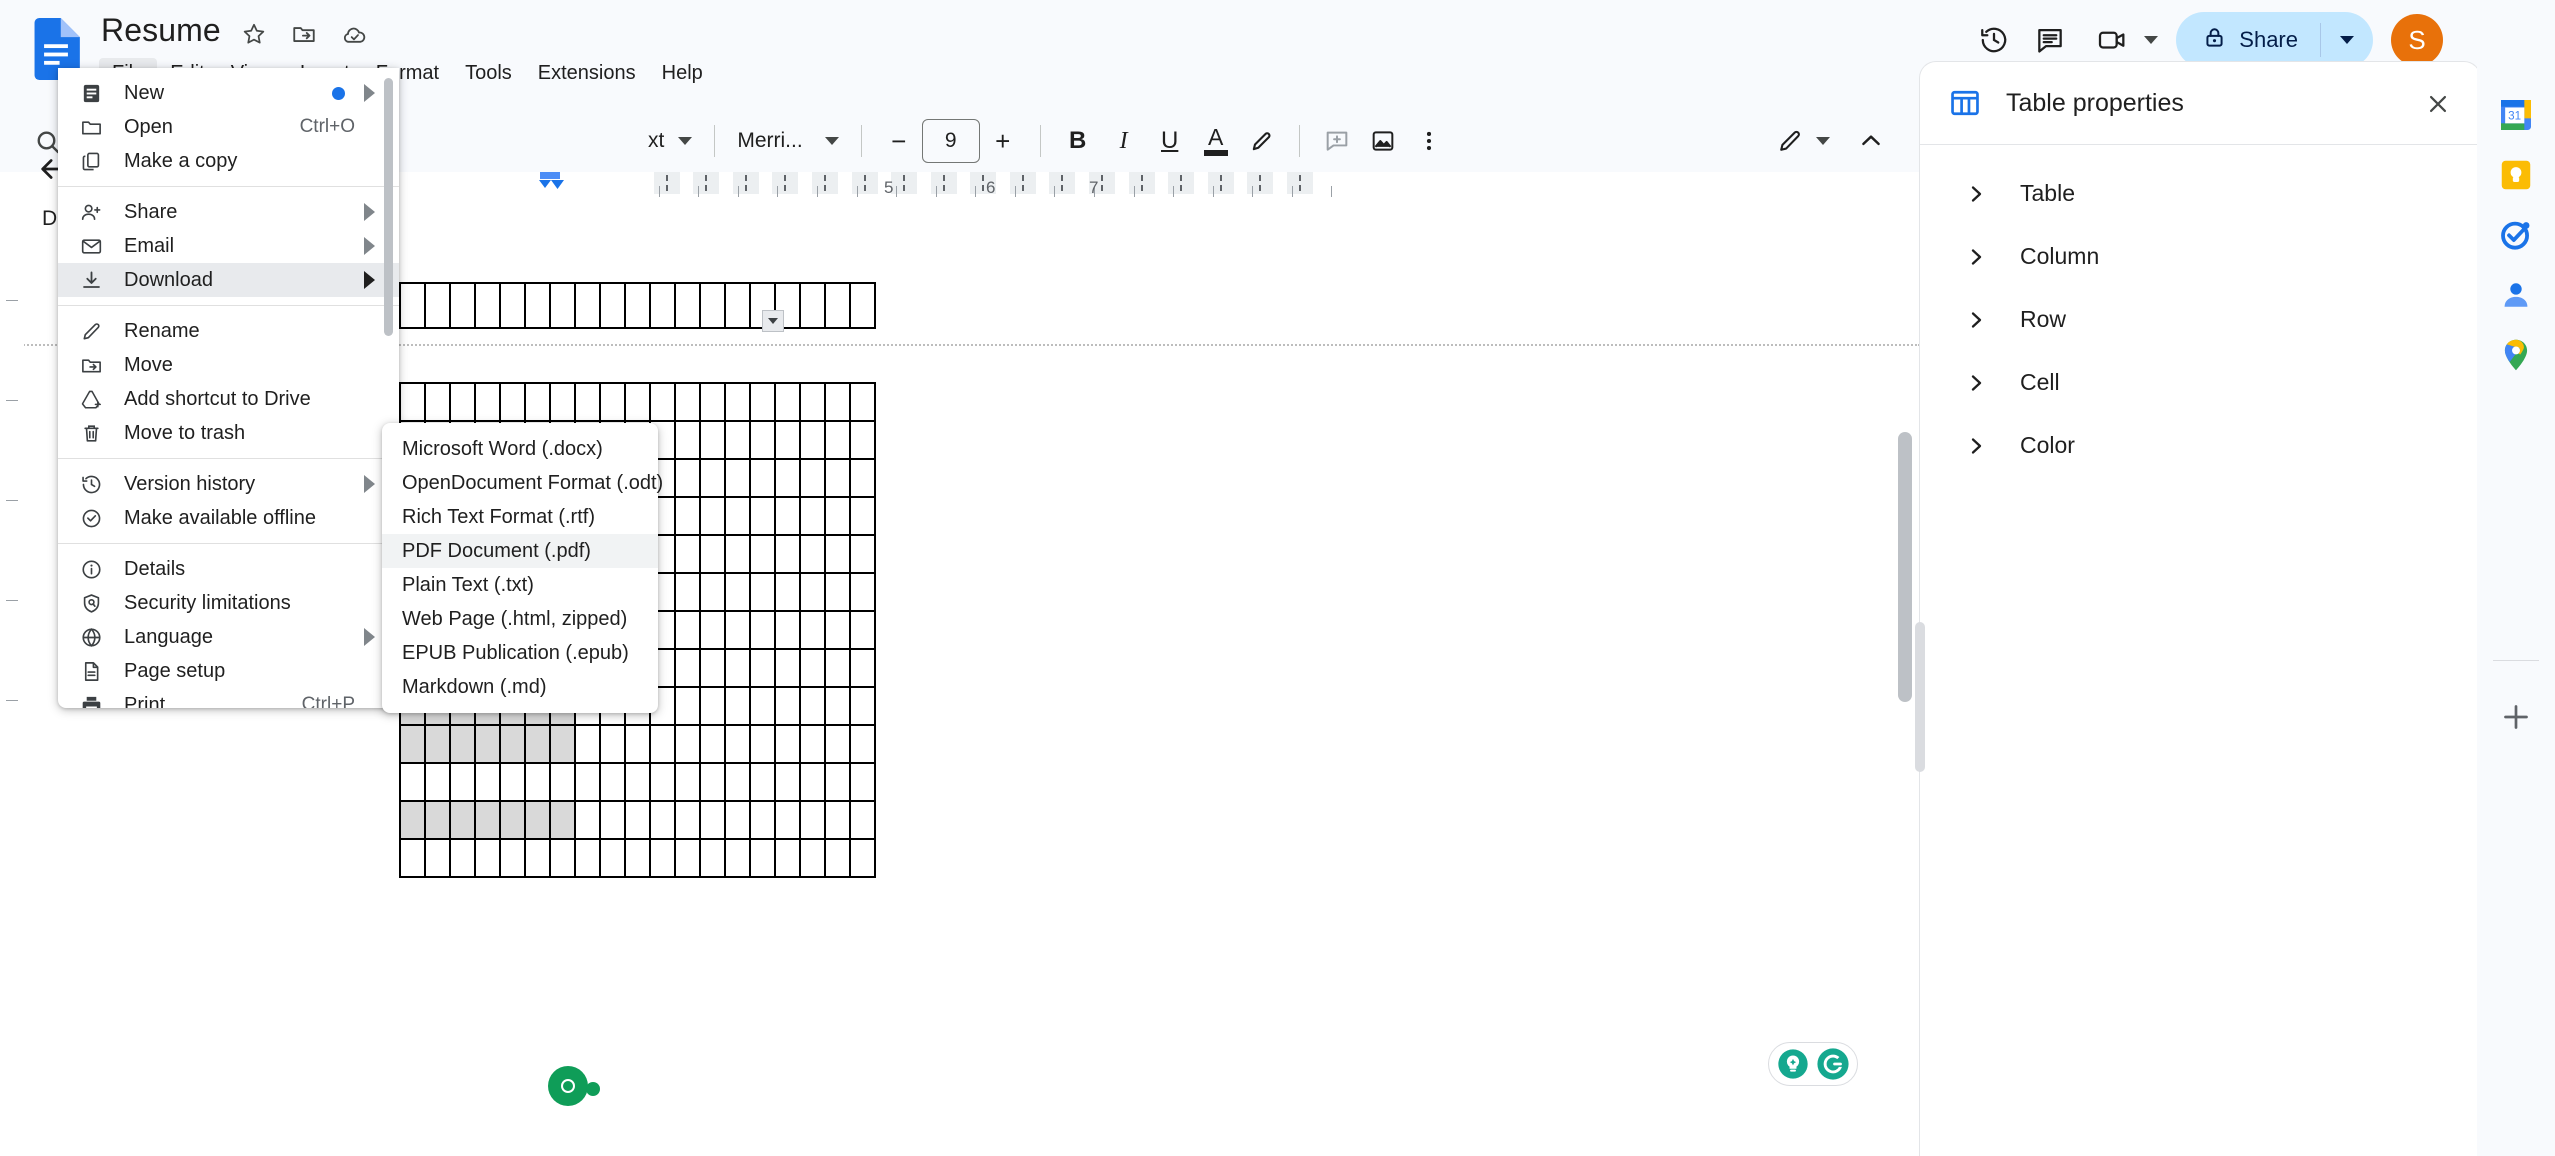 The width and height of the screenshot is (2555, 1156). I want to click on file-menu-item-move-to-trash: Move to trash, so click(228, 433).